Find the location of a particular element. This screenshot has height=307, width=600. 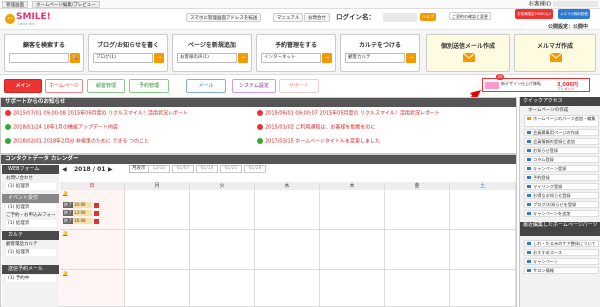

news-item-text: 2018/02/01 2018年2月分 非規事のために できる つのこと is located at coordinates (81, 141).